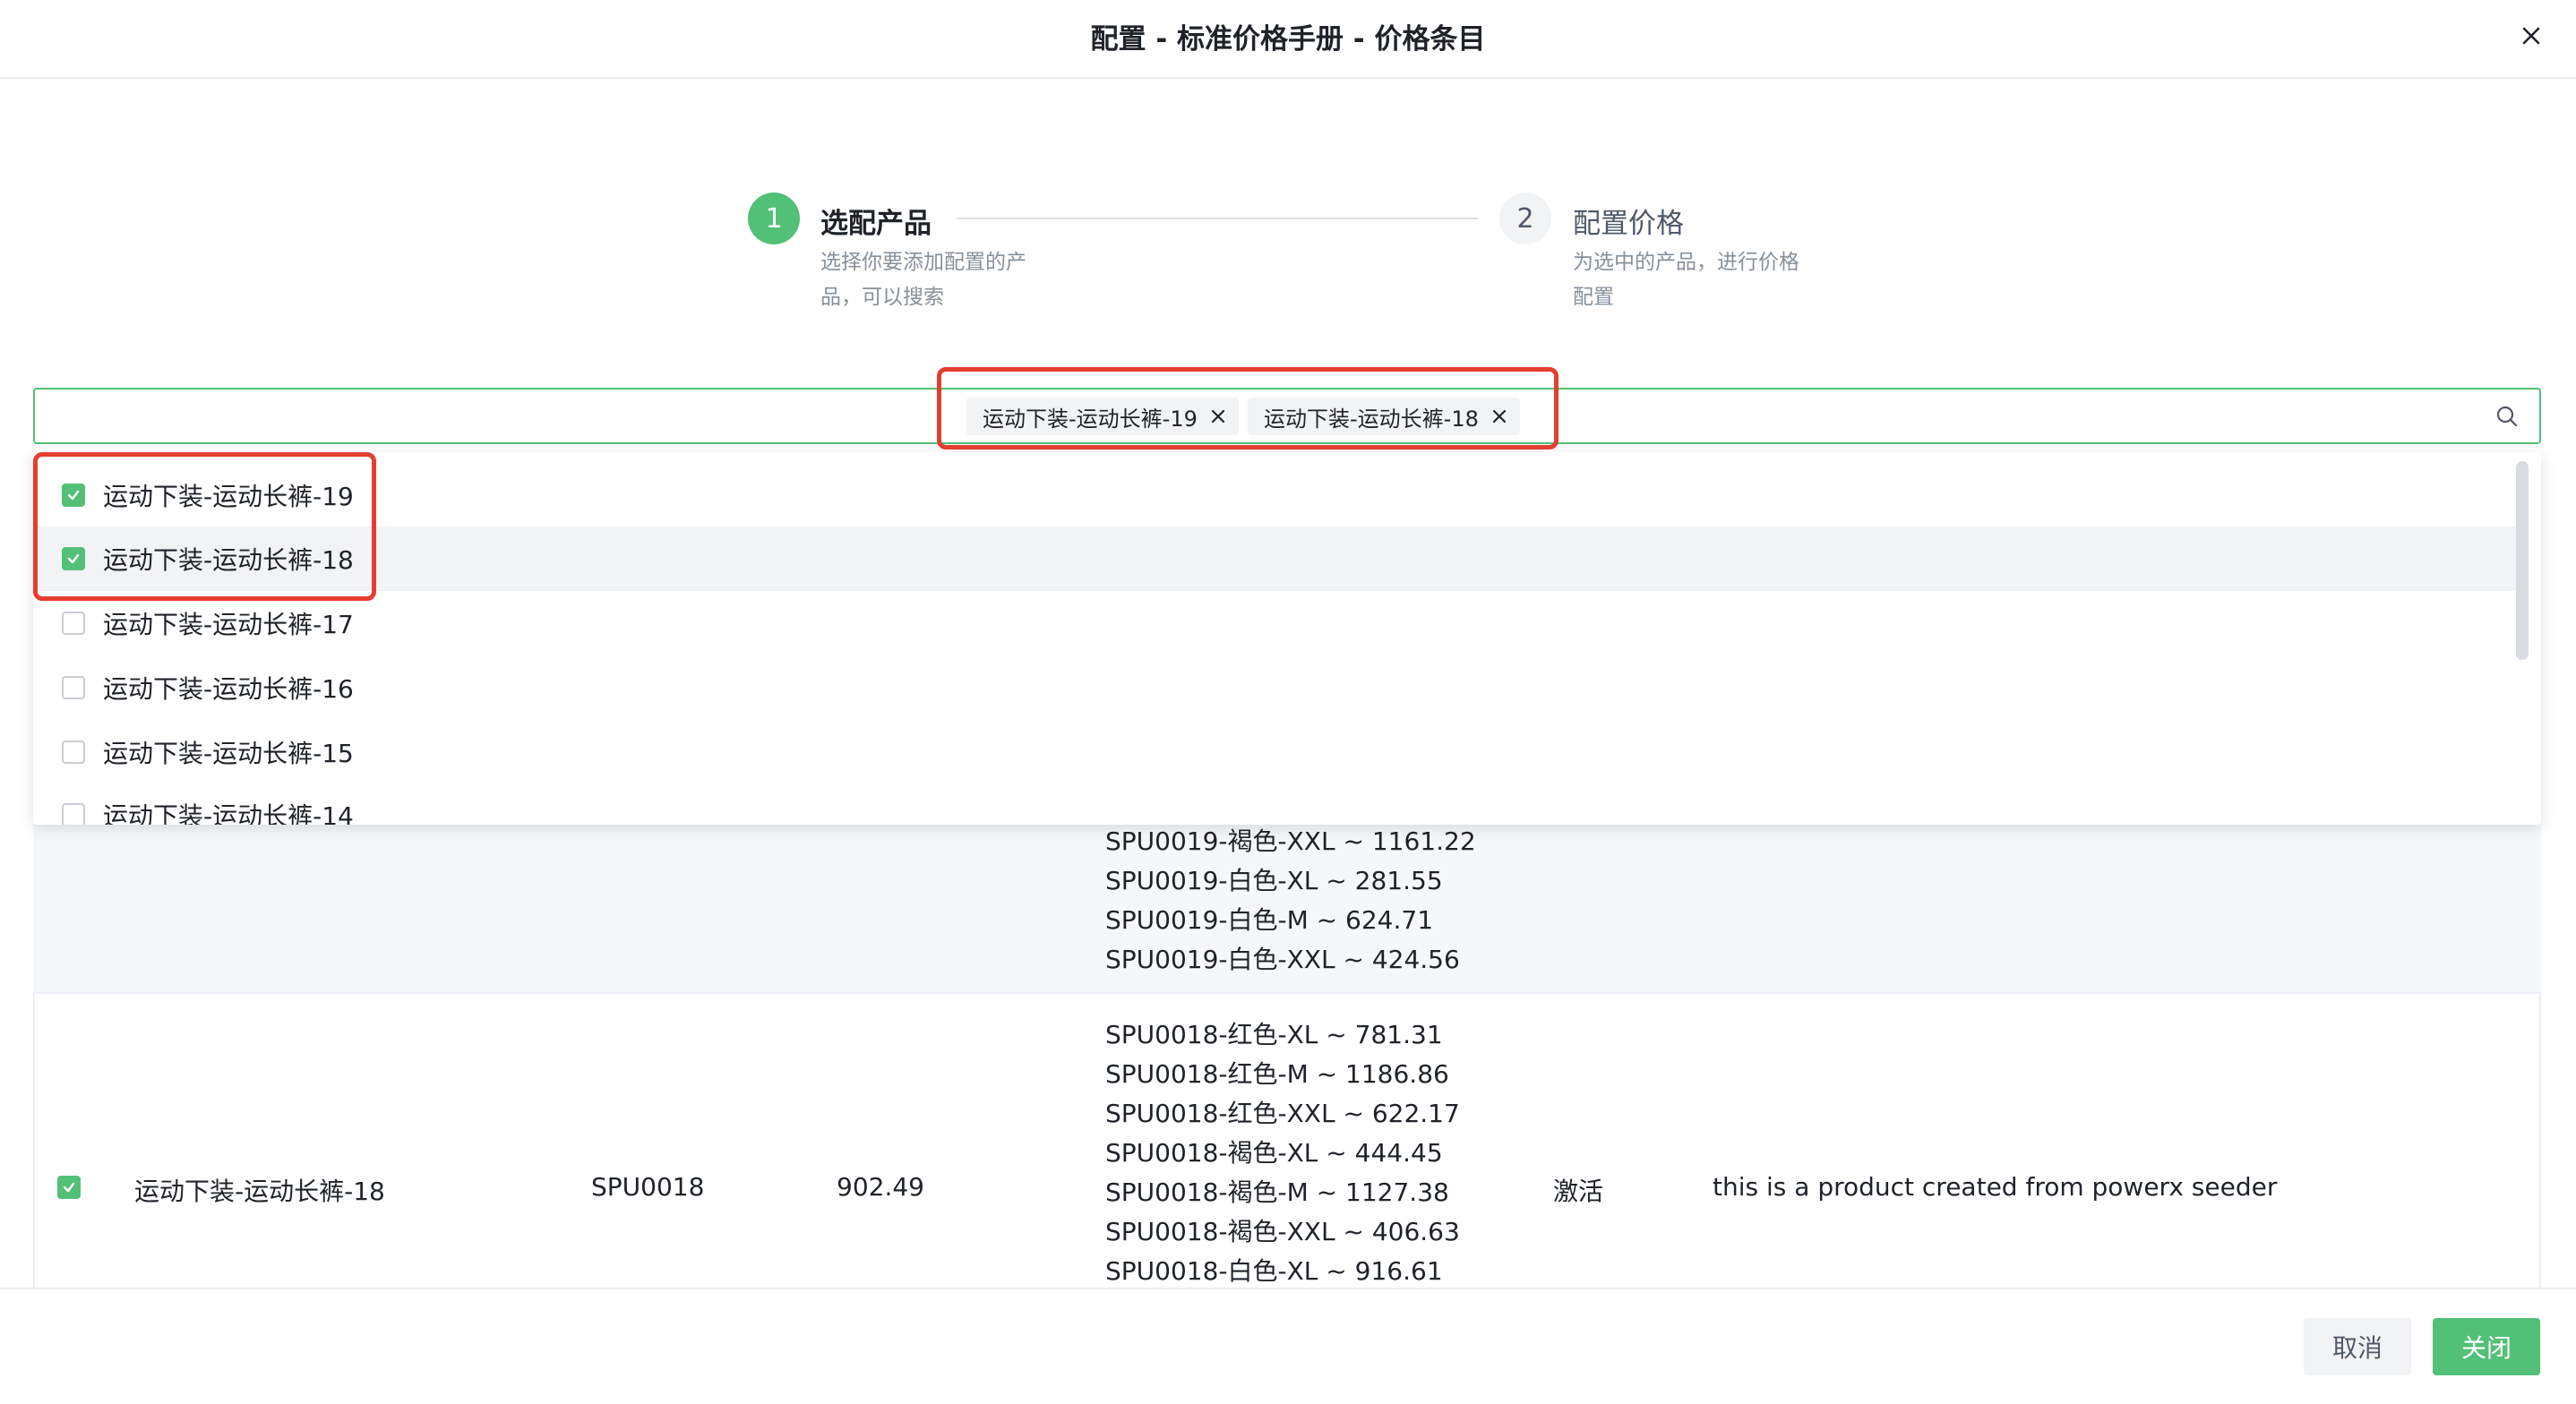  Describe the element at coordinates (774, 218) in the screenshot. I see `step-1-number: 1` at that location.